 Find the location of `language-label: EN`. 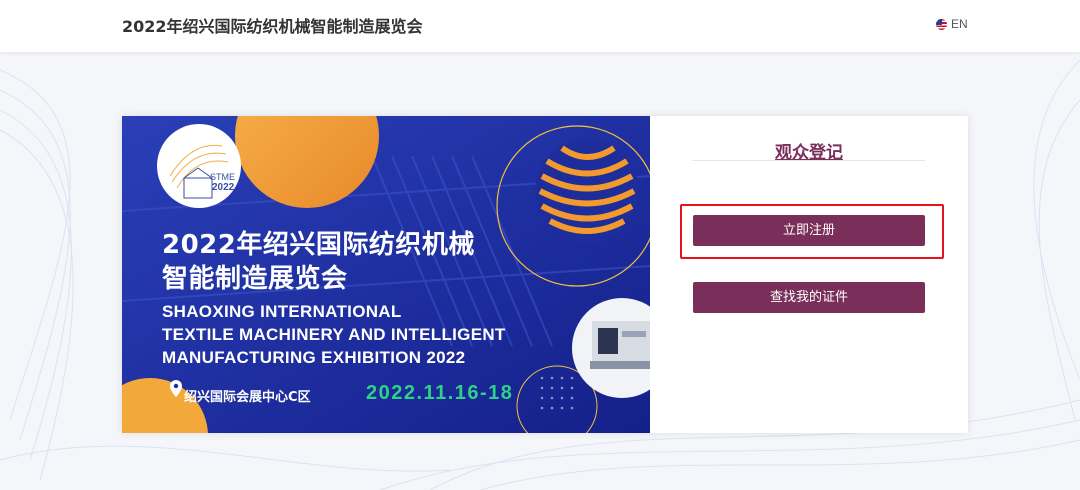

language-label: EN is located at coordinates (959, 24).